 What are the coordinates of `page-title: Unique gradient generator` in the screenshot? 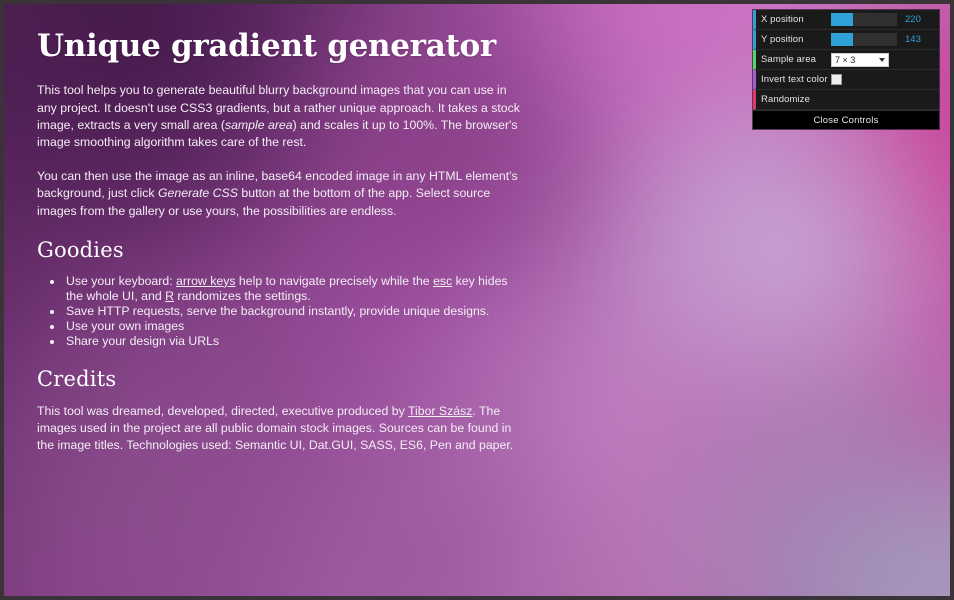 It's located at (266, 46).